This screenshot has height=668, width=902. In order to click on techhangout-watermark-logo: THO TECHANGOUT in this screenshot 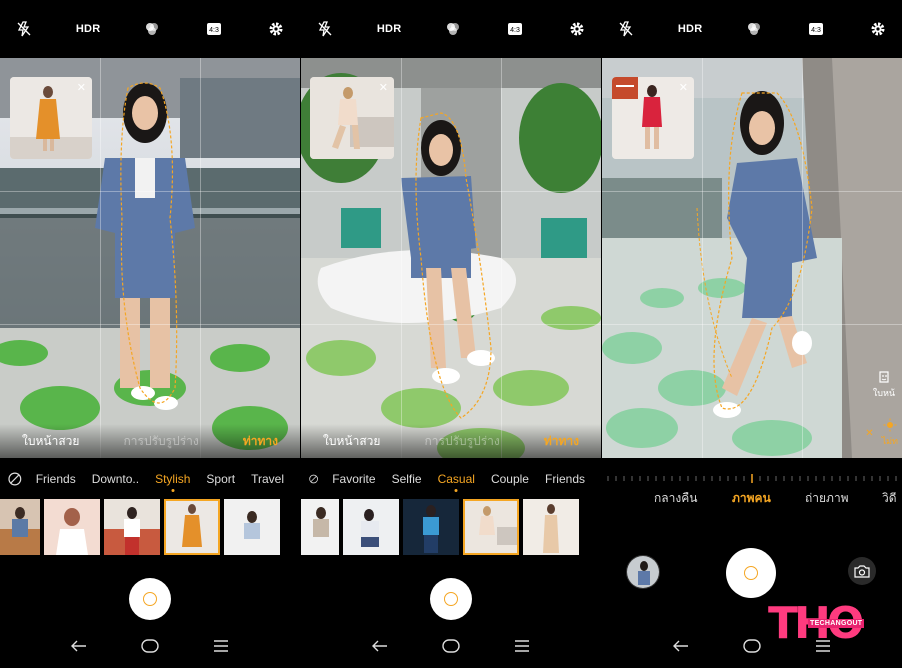, I will do `click(822, 626)`.